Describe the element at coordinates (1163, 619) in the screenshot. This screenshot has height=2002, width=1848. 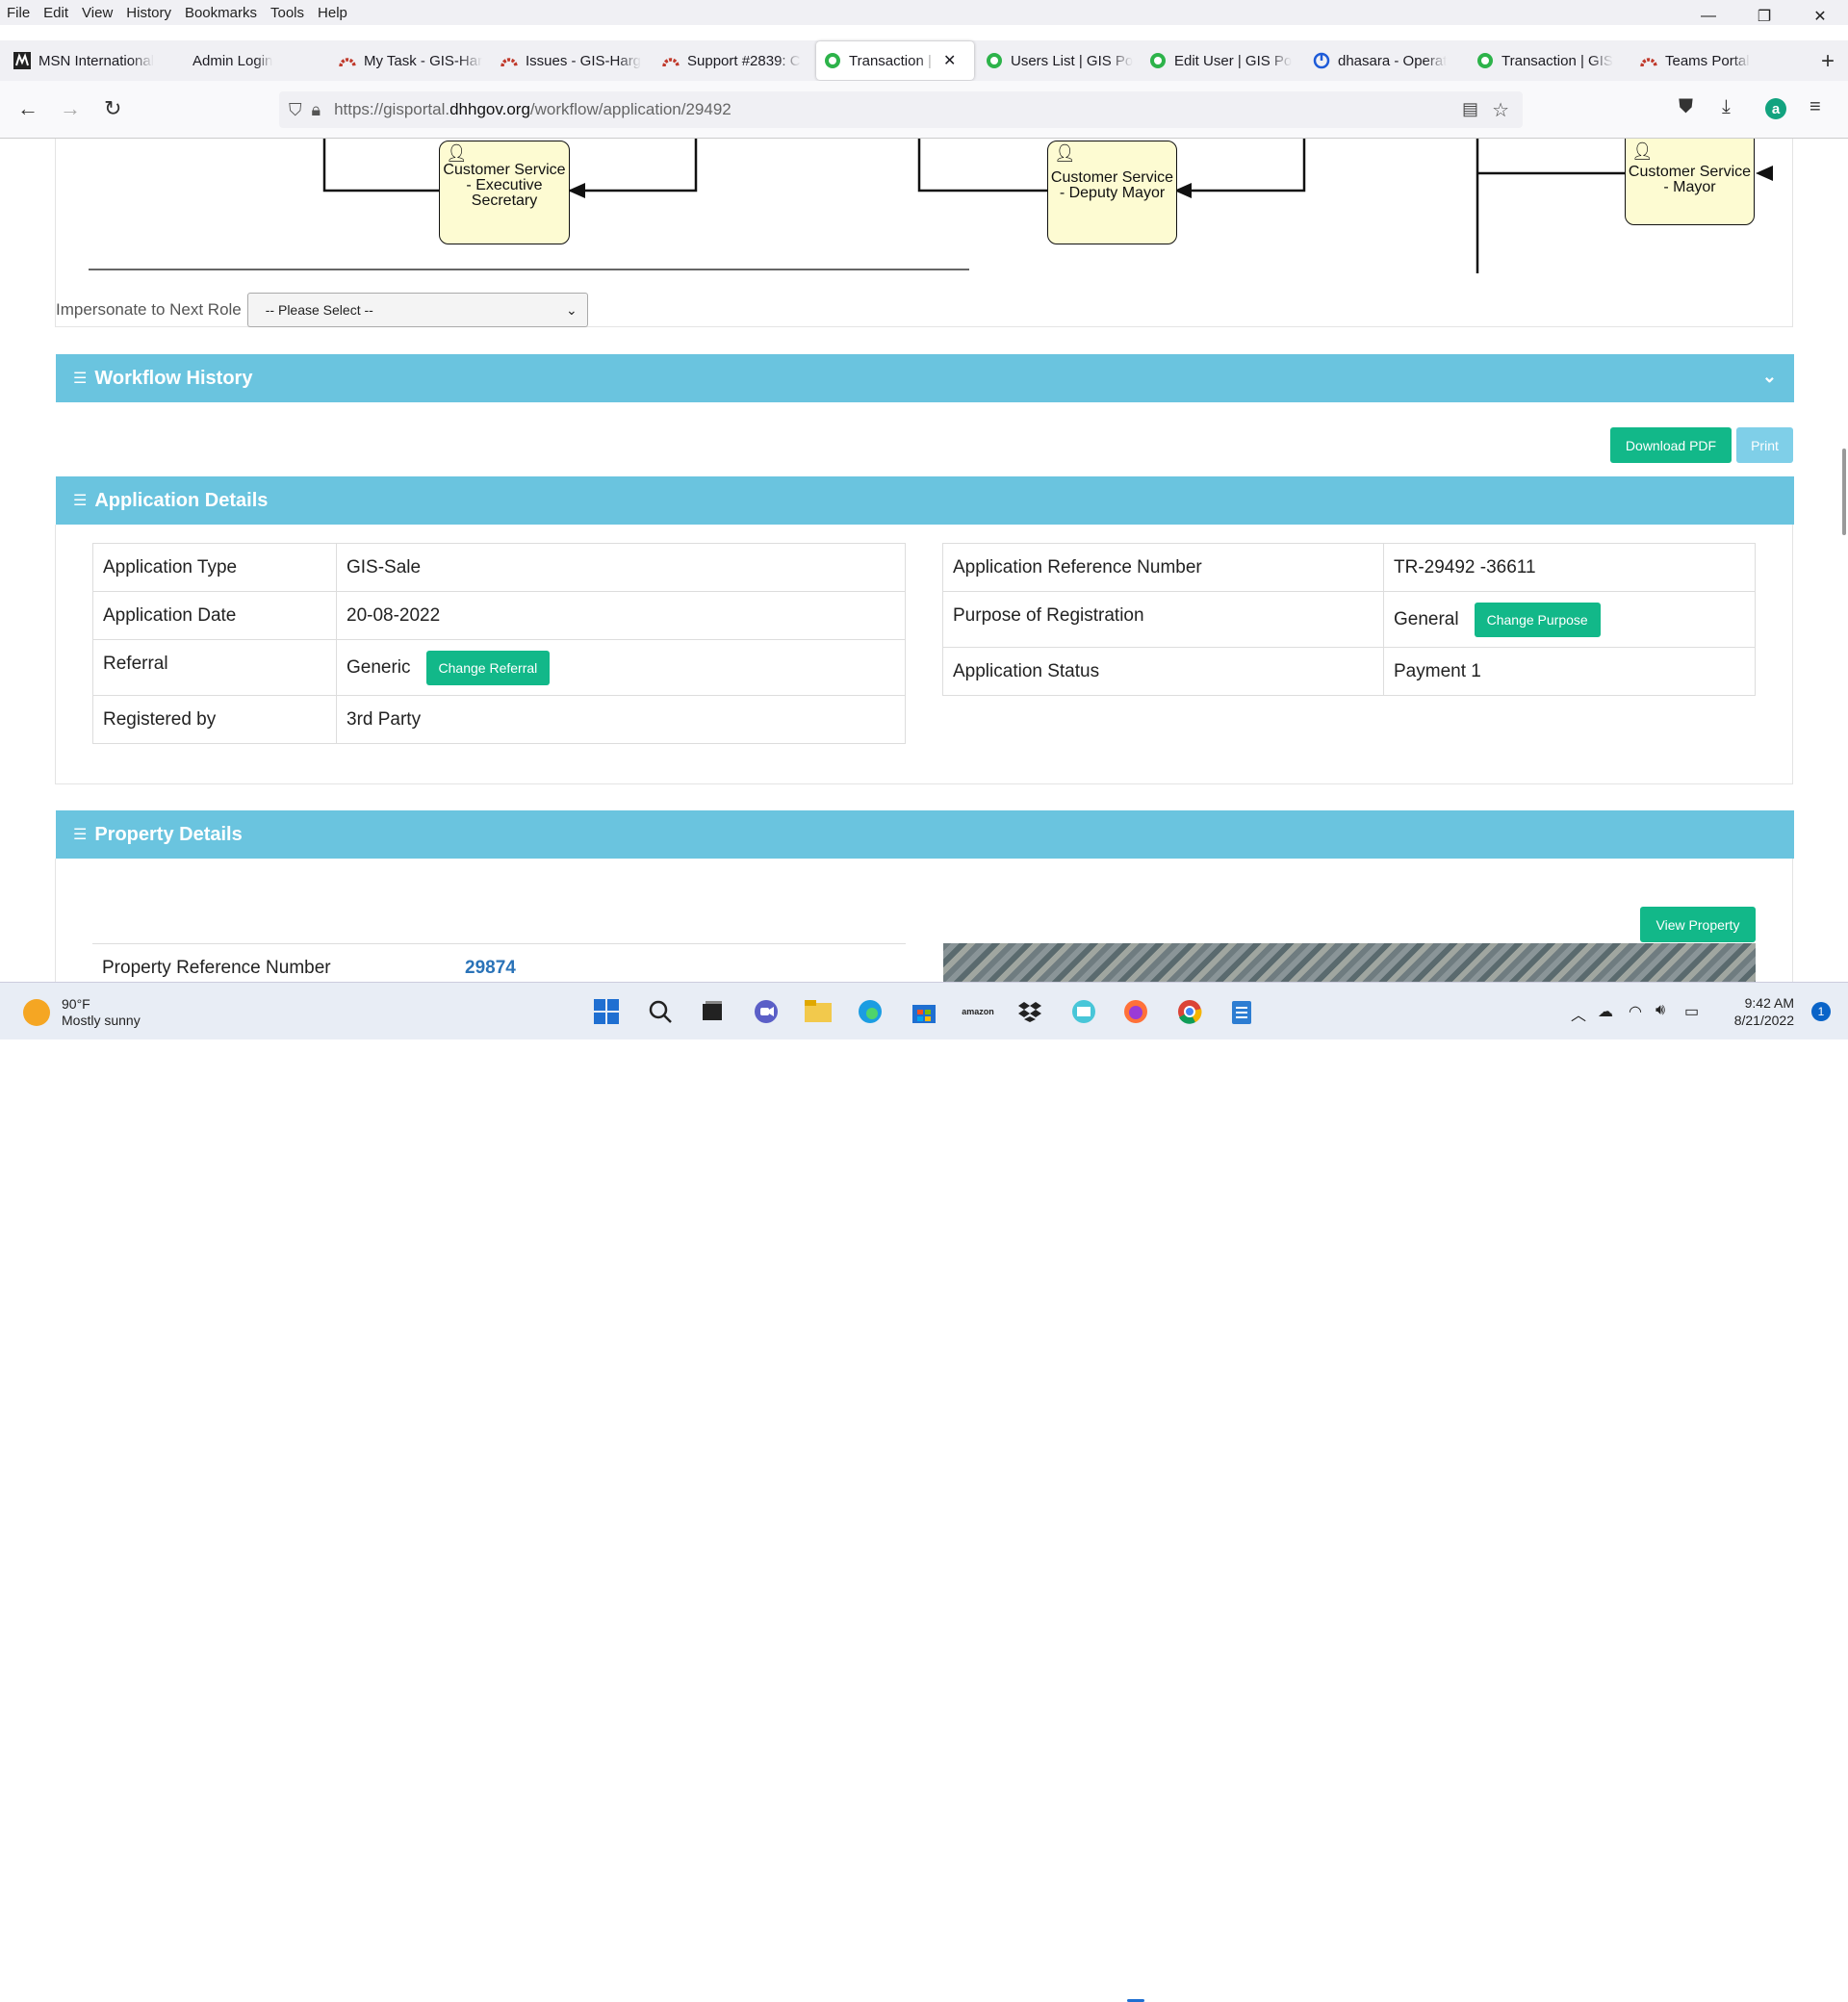
I see `field-label: Purpose of Registration` at that location.